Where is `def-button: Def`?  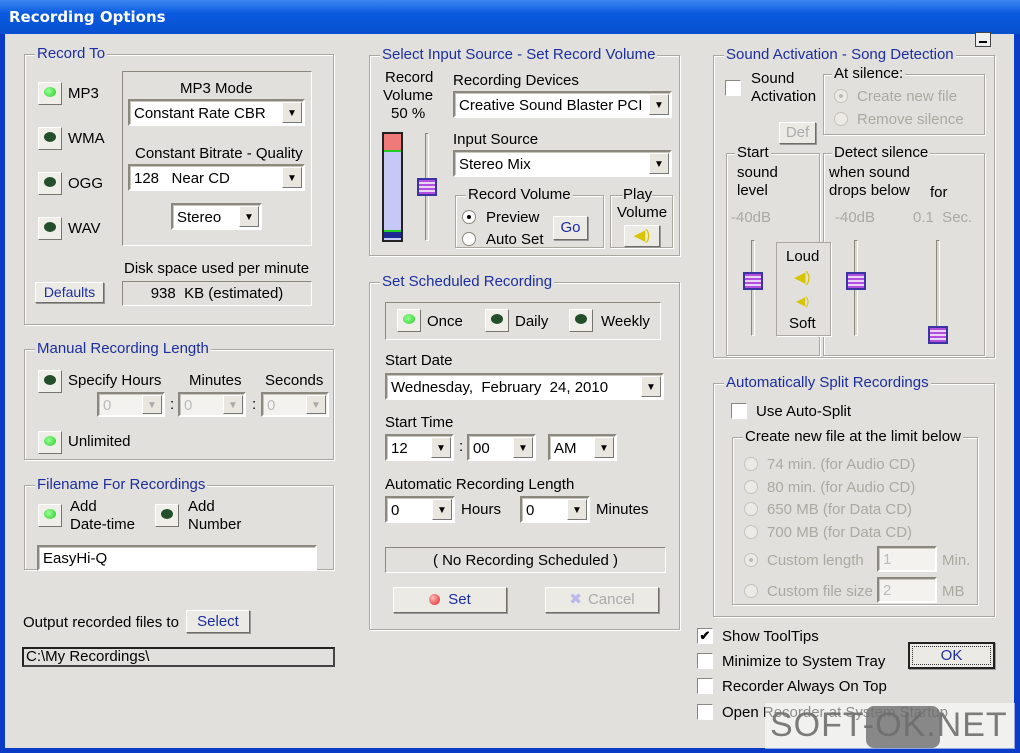
def-button: Def is located at coordinates (797, 133).